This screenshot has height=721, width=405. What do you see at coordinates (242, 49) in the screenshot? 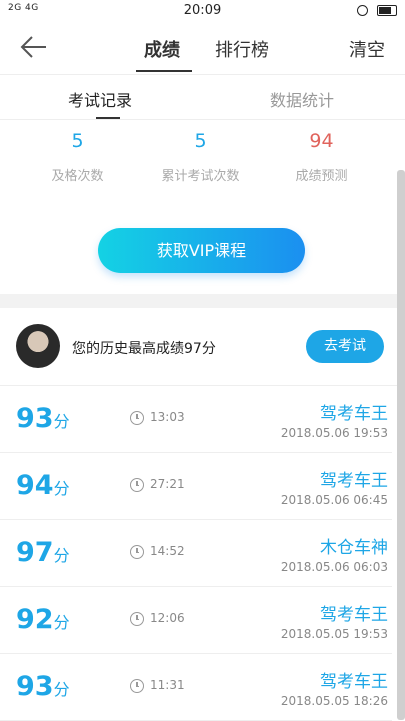
I see `tab-ranking: 排行榜` at bounding box center [242, 49].